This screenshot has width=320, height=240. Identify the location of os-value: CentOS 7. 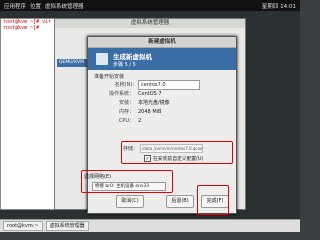
(150, 93).